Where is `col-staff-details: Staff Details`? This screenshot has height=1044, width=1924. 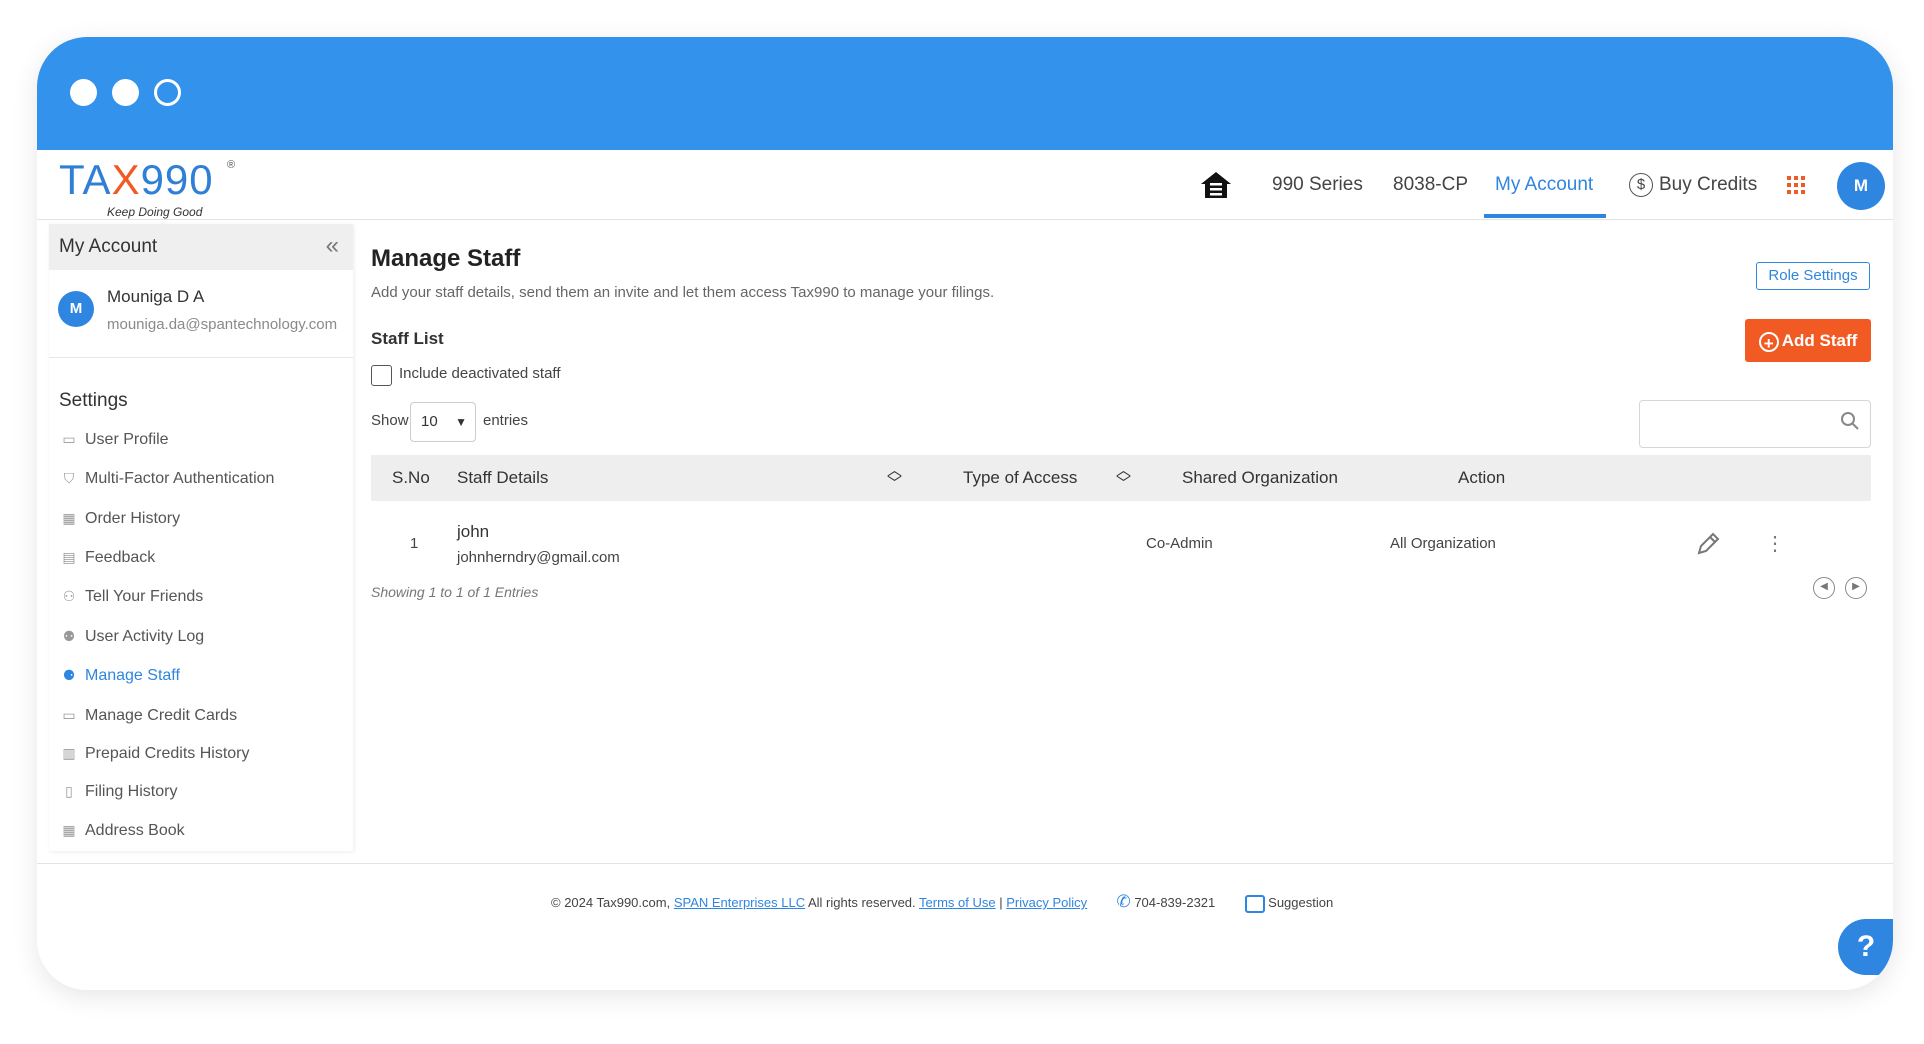
col-staff-details: Staff Details is located at coordinates (502, 478).